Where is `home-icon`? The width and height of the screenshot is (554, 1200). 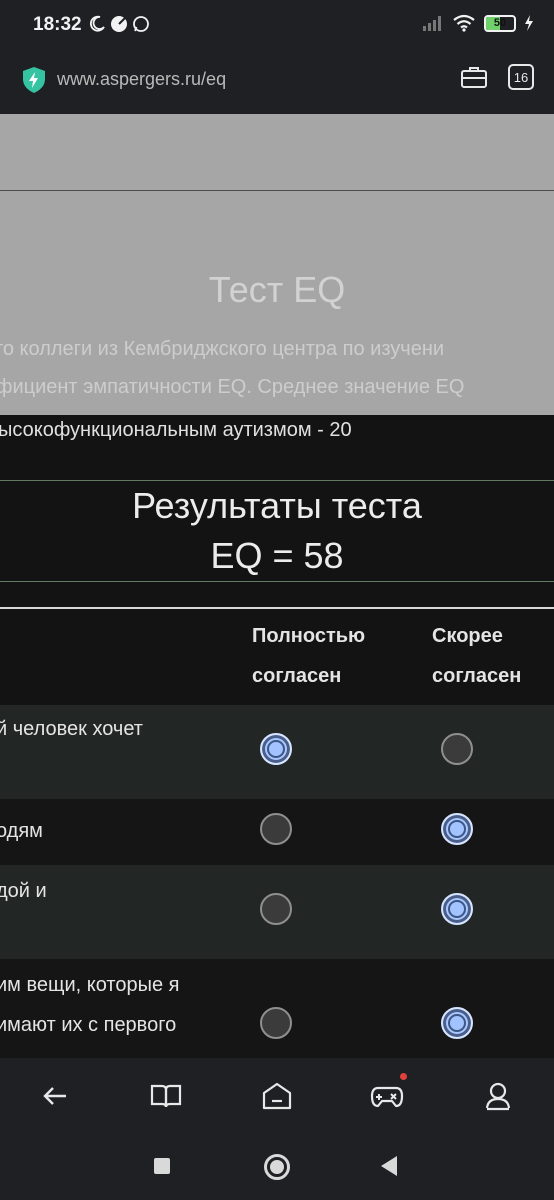 home-icon is located at coordinates (277, 1167).